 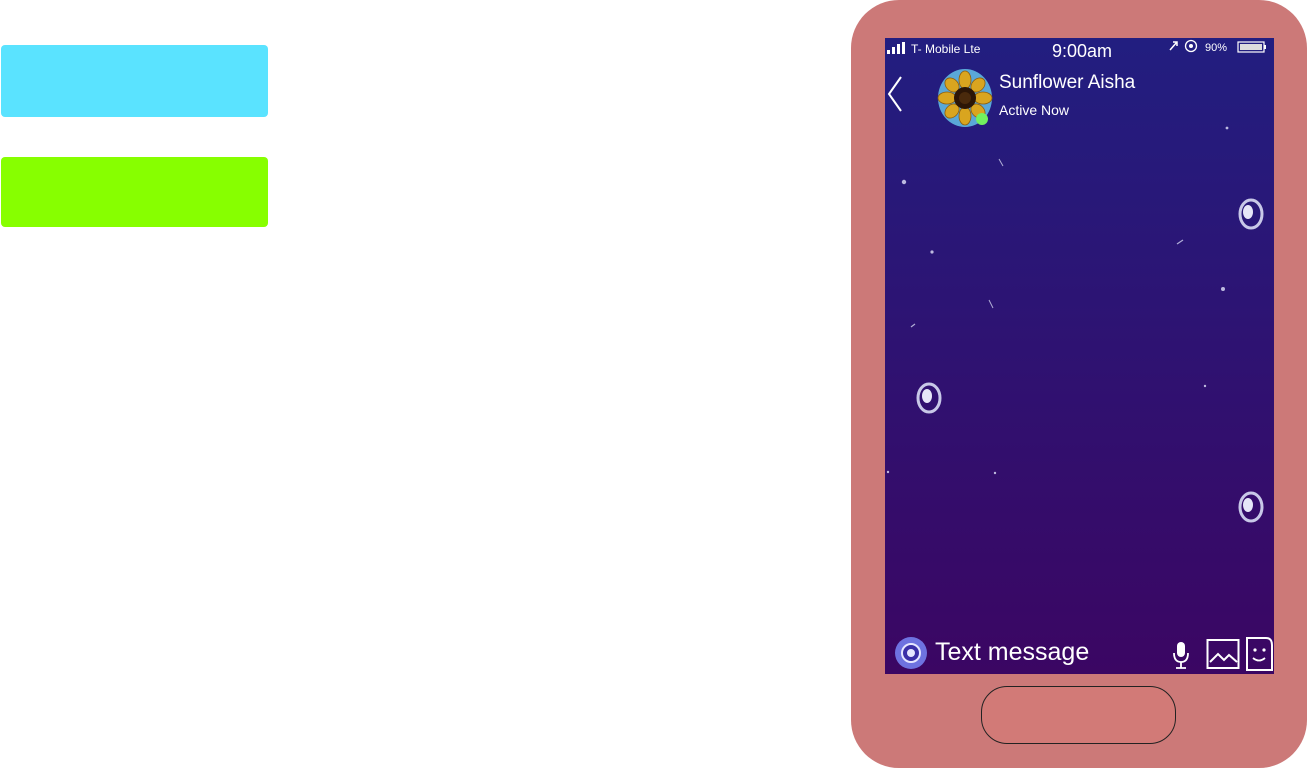 I want to click on message-composer: Text message, so click(x=1079, y=654).